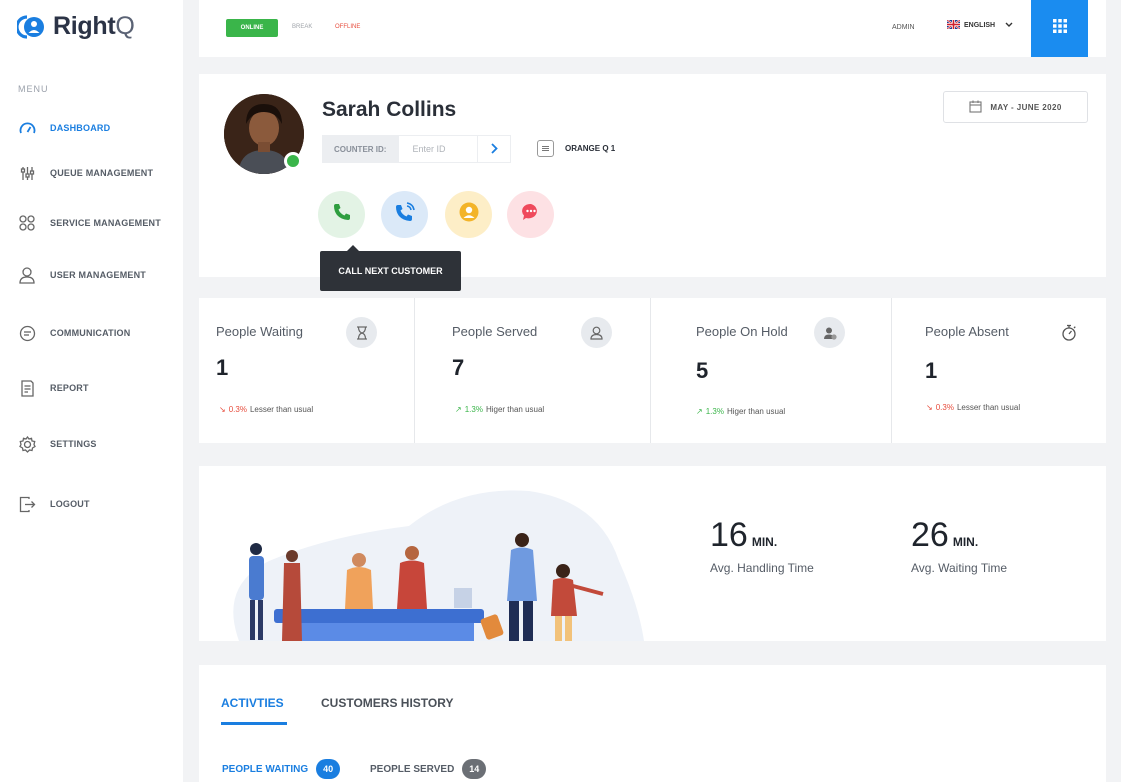 The image size is (1121, 782). I want to click on sidebar-item-settings: SETTINGS, so click(57, 444).